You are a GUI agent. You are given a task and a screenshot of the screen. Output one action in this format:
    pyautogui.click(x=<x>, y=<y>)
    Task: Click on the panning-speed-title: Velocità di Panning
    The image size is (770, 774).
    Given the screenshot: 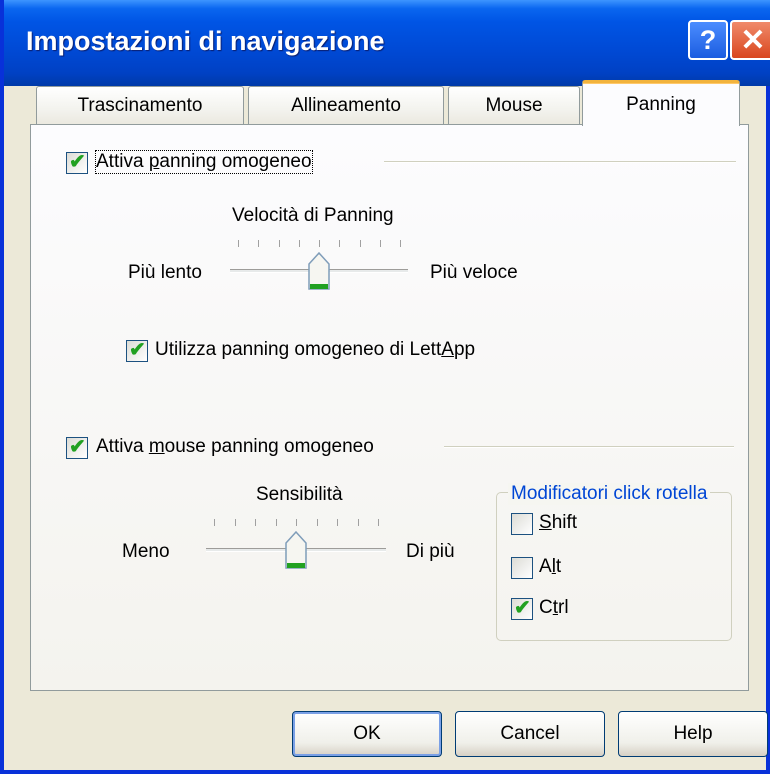 What is the action you would take?
    pyautogui.click(x=313, y=215)
    